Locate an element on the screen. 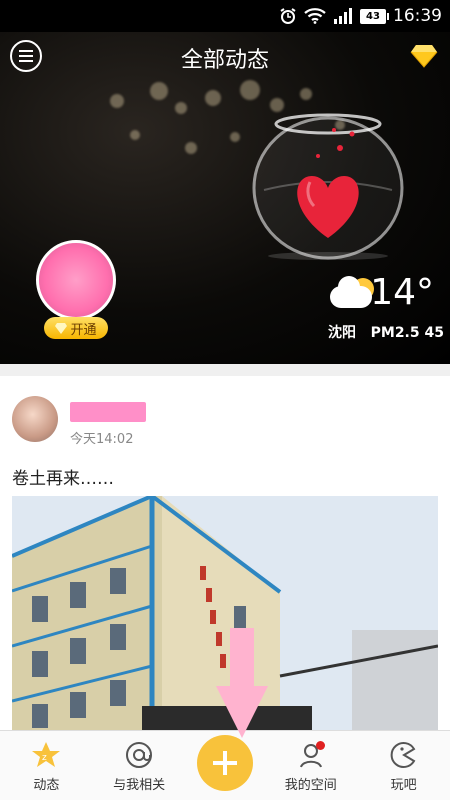 The image size is (450, 800). plus-icon is located at coordinates (224, 763).